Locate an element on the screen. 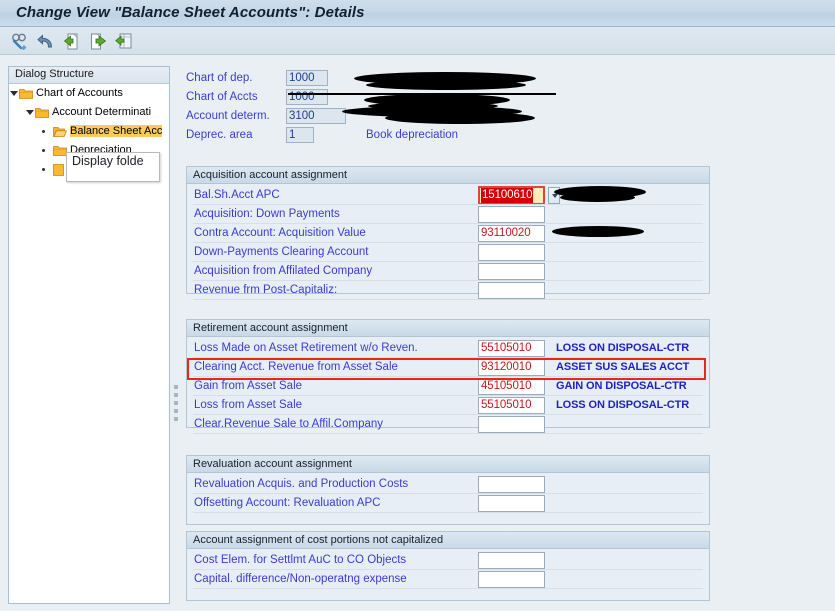  application-toolbar is located at coordinates (417, 41).